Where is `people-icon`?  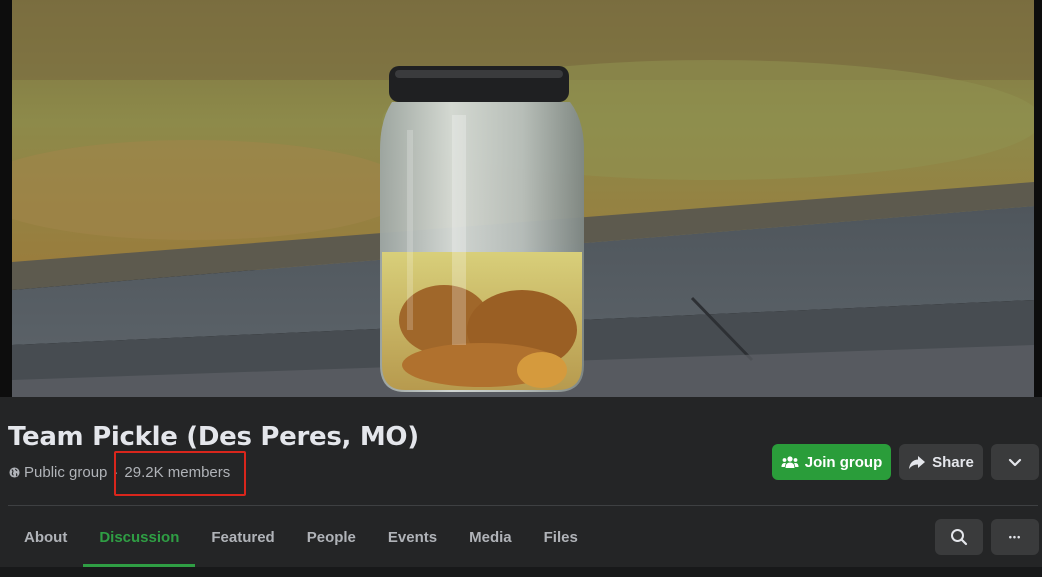 people-icon is located at coordinates (790, 462).